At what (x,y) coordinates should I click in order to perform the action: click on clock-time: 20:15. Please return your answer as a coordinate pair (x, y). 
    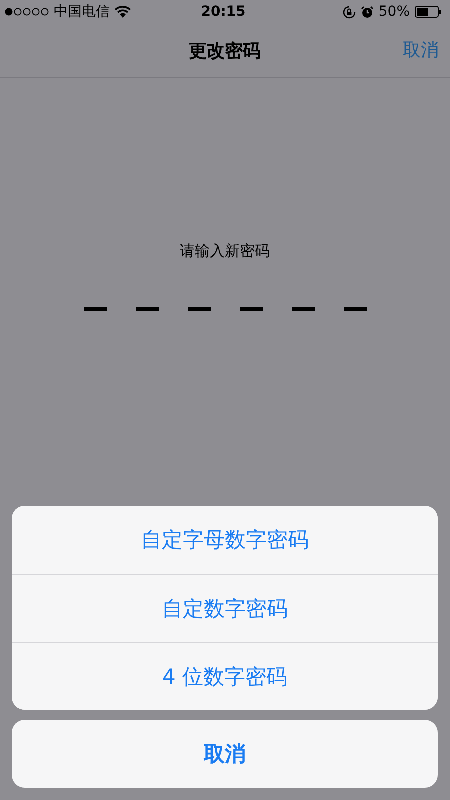
    Looking at the image, I should click on (223, 12).